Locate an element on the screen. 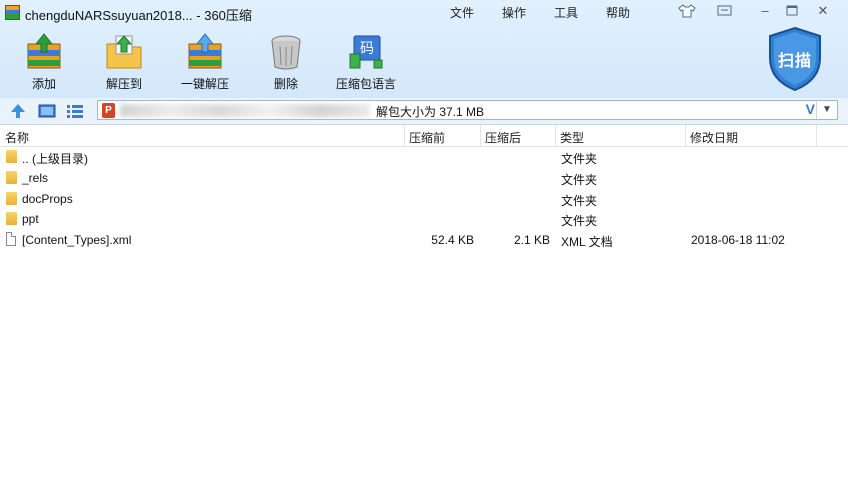 The width and height of the screenshot is (848, 501). add-button: 添加 is located at coordinates (44, 61).